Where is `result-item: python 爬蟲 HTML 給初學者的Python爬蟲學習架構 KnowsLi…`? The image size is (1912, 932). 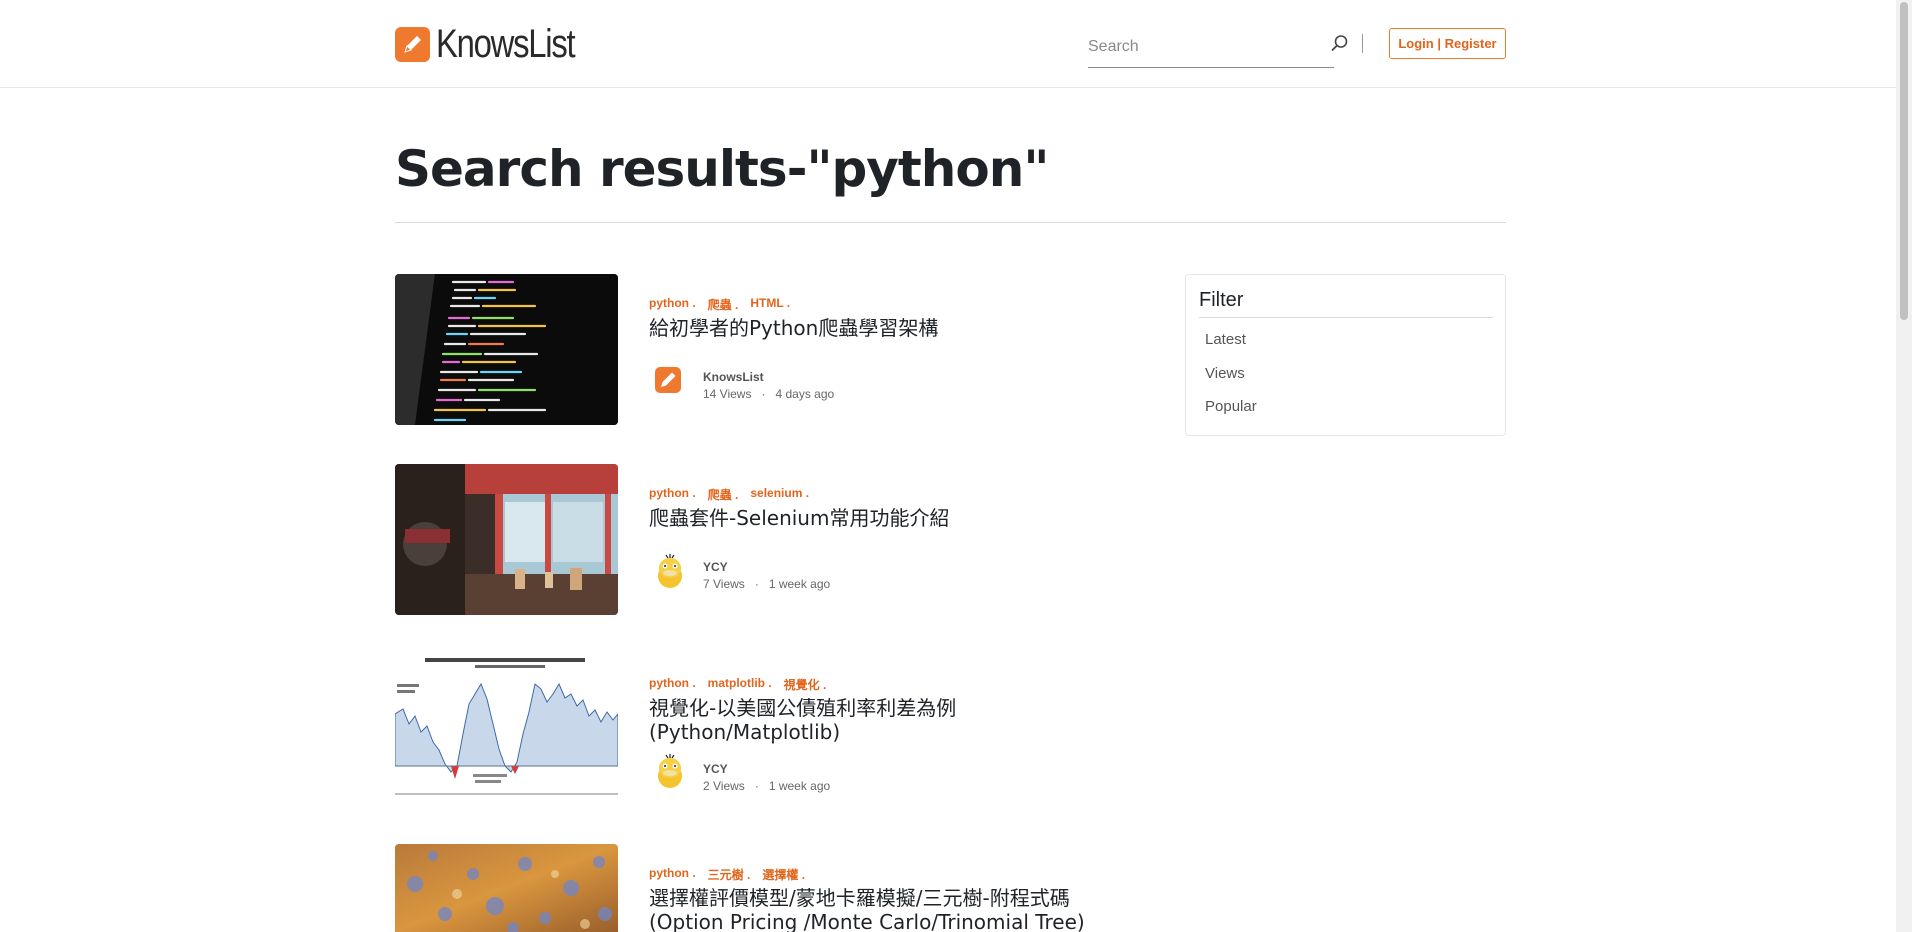
result-item: python 爬蟲 HTML 給初學者的Python爬蟲學習架構 KnowsLi… is located at coordinates (775, 350).